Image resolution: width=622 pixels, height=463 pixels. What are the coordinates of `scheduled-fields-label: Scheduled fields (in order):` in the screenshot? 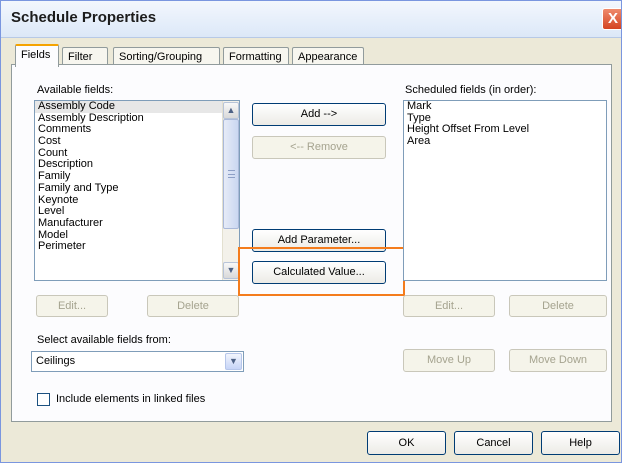 It's located at (471, 90).